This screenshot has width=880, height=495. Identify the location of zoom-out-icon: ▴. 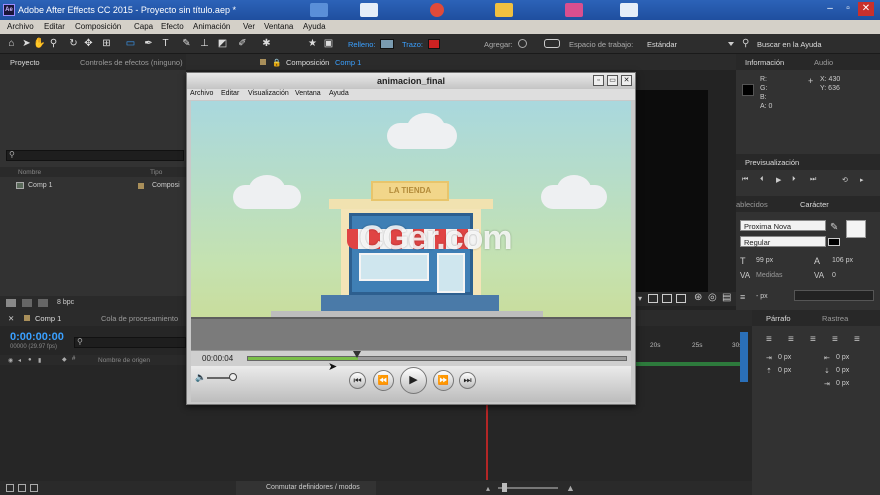
(488, 488).